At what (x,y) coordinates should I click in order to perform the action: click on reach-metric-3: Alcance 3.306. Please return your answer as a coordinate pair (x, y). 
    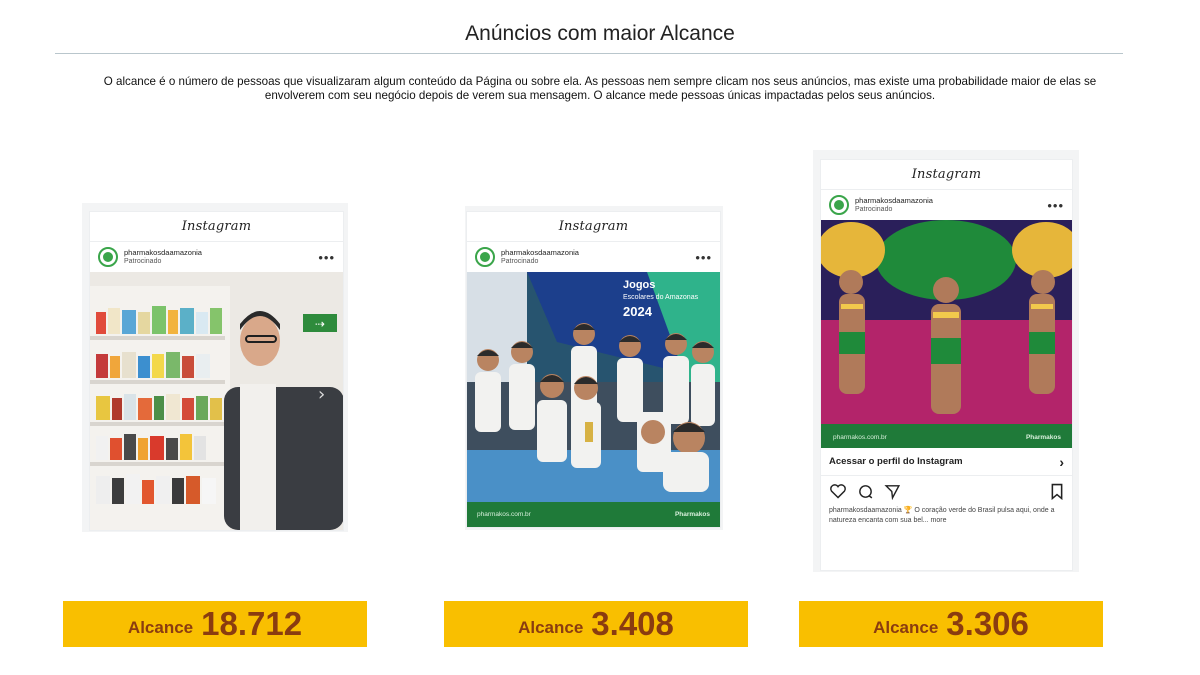
    Looking at the image, I should click on (951, 624).